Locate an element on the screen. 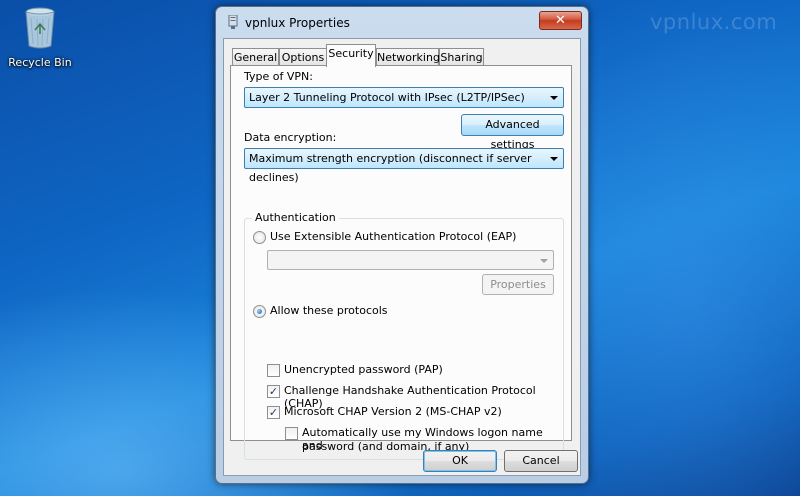 The height and width of the screenshot is (496, 800). chap-checkbox: ✓ is located at coordinates (273, 391).